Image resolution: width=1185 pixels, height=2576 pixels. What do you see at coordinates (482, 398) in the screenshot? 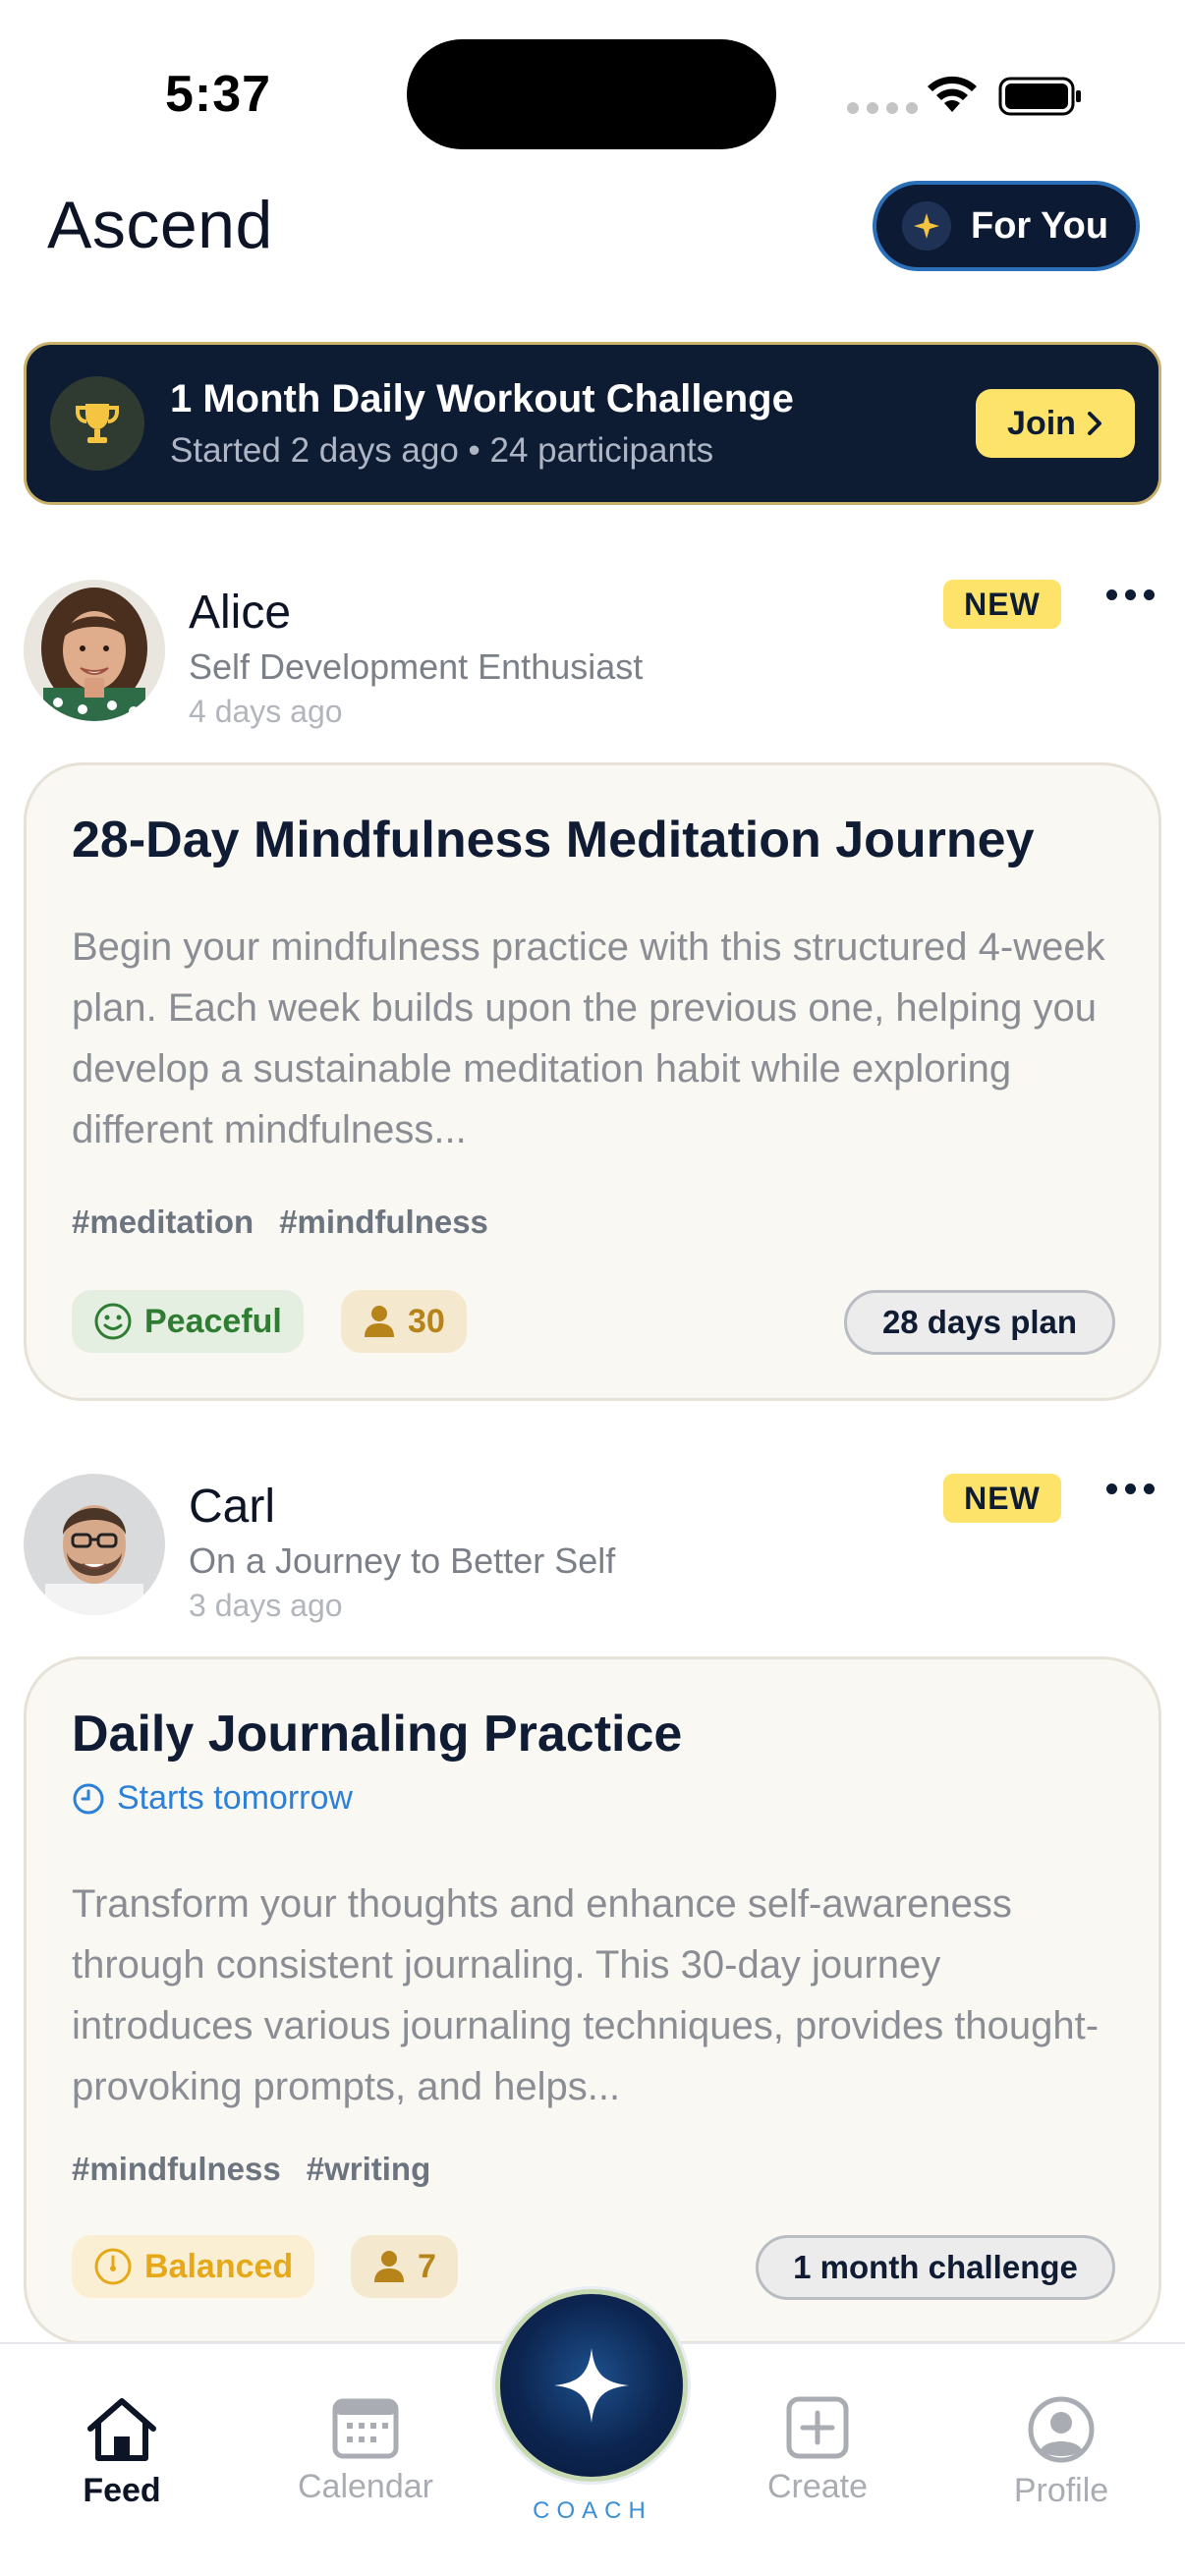
I see `challenge-title: 1 Month Daily Workout Challenge` at bounding box center [482, 398].